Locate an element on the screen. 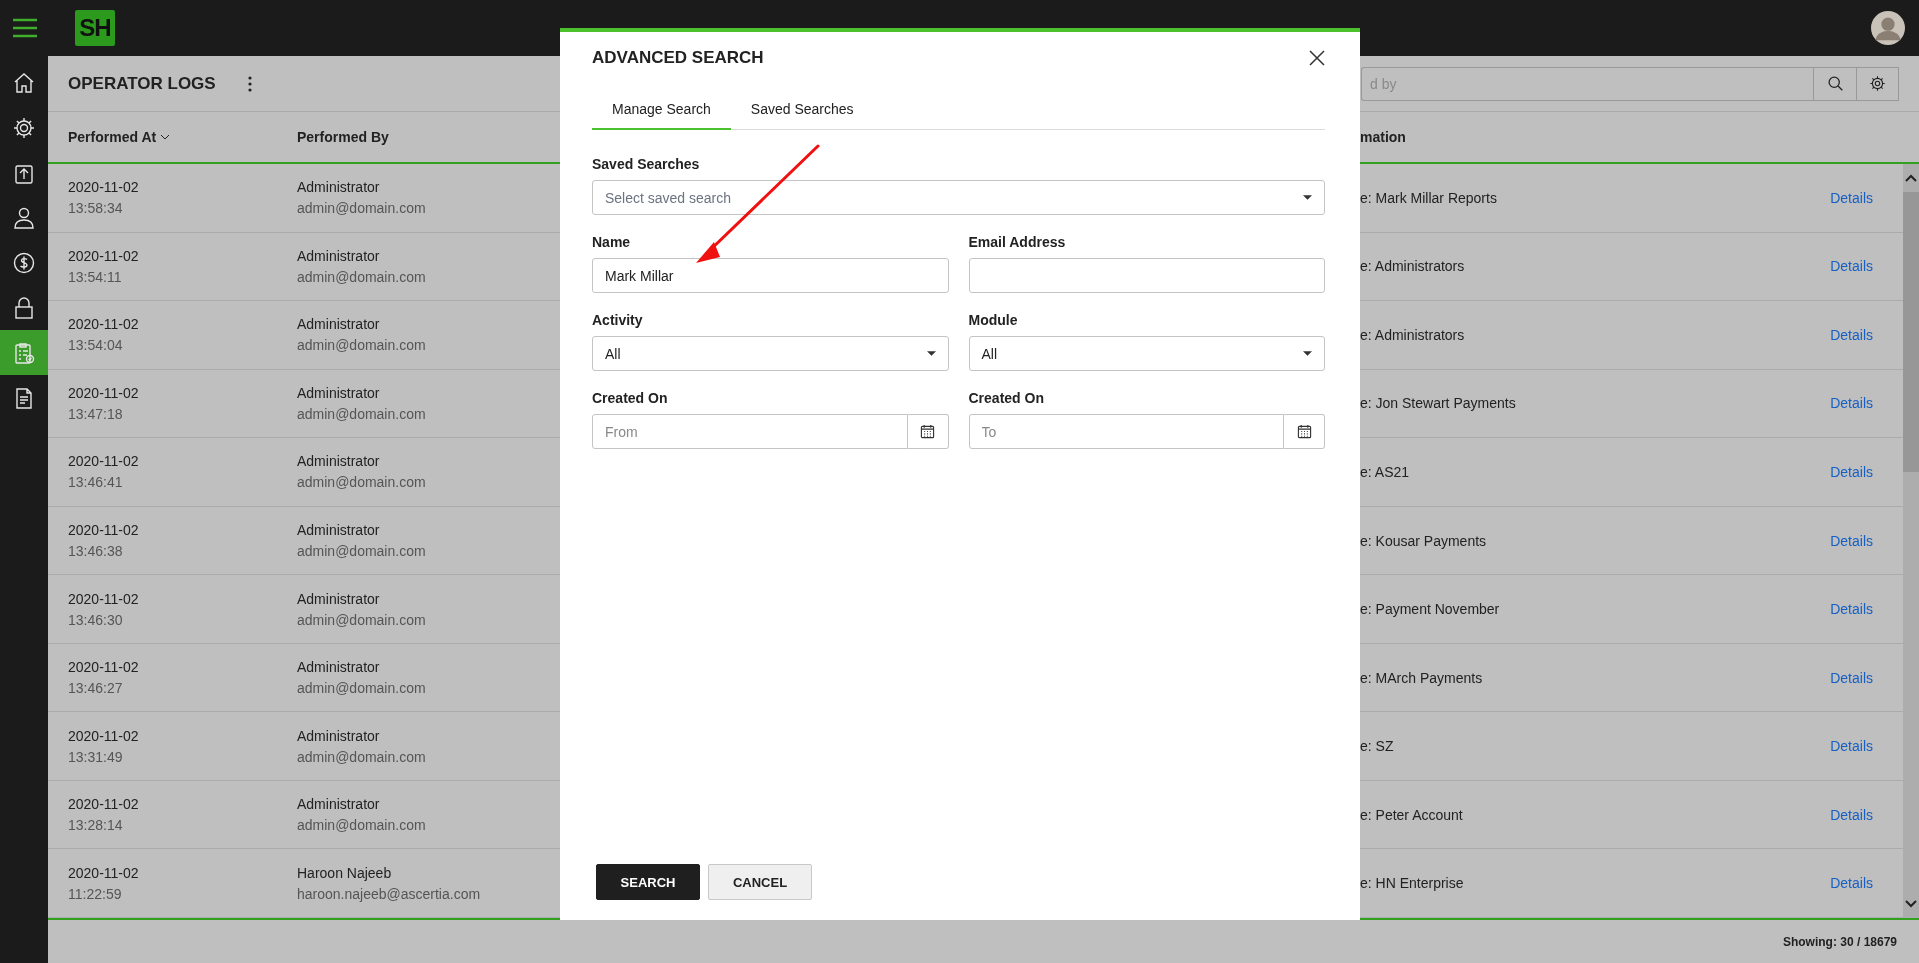  time-text: 13:28:14 is located at coordinates (95, 825).